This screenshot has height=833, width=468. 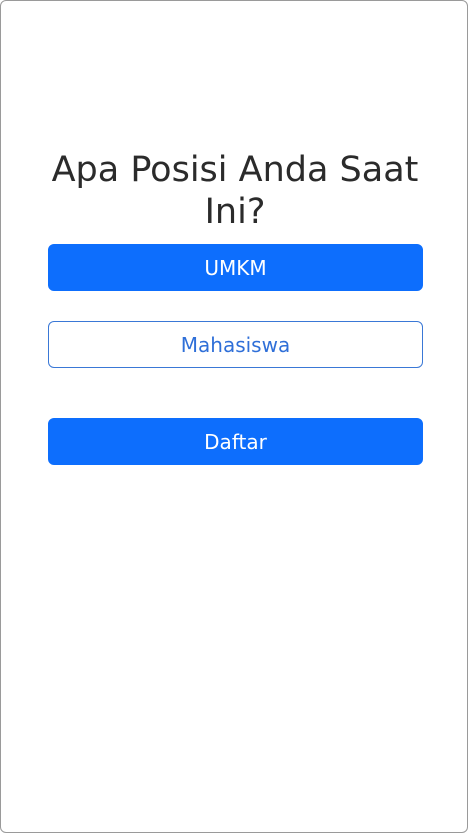 I want to click on option-umkm-button: UMKM, so click(x=235, y=267).